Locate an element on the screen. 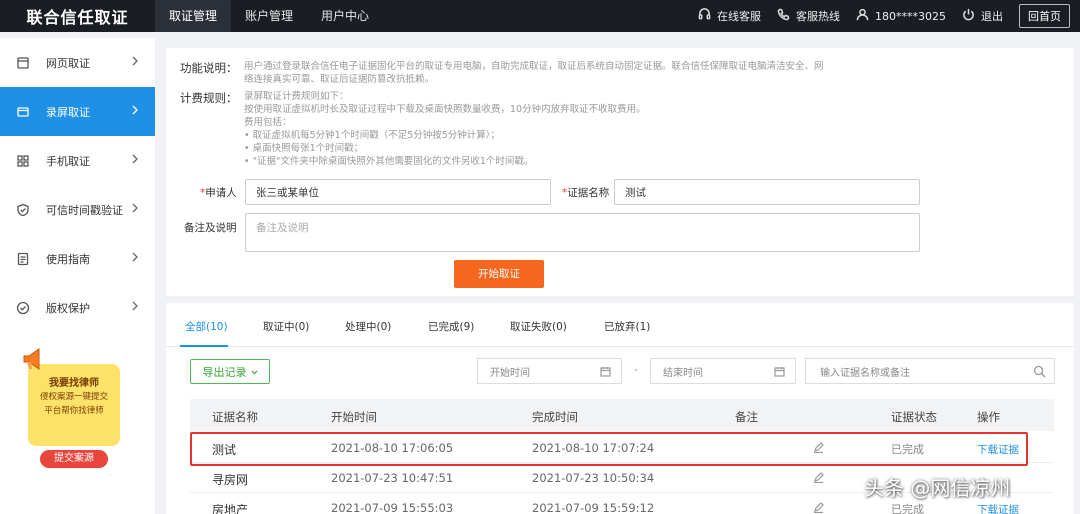 Image resolution: width=1080 pixels, height=514 pixels. check-circle-icon is located at coordinates (23, 308).